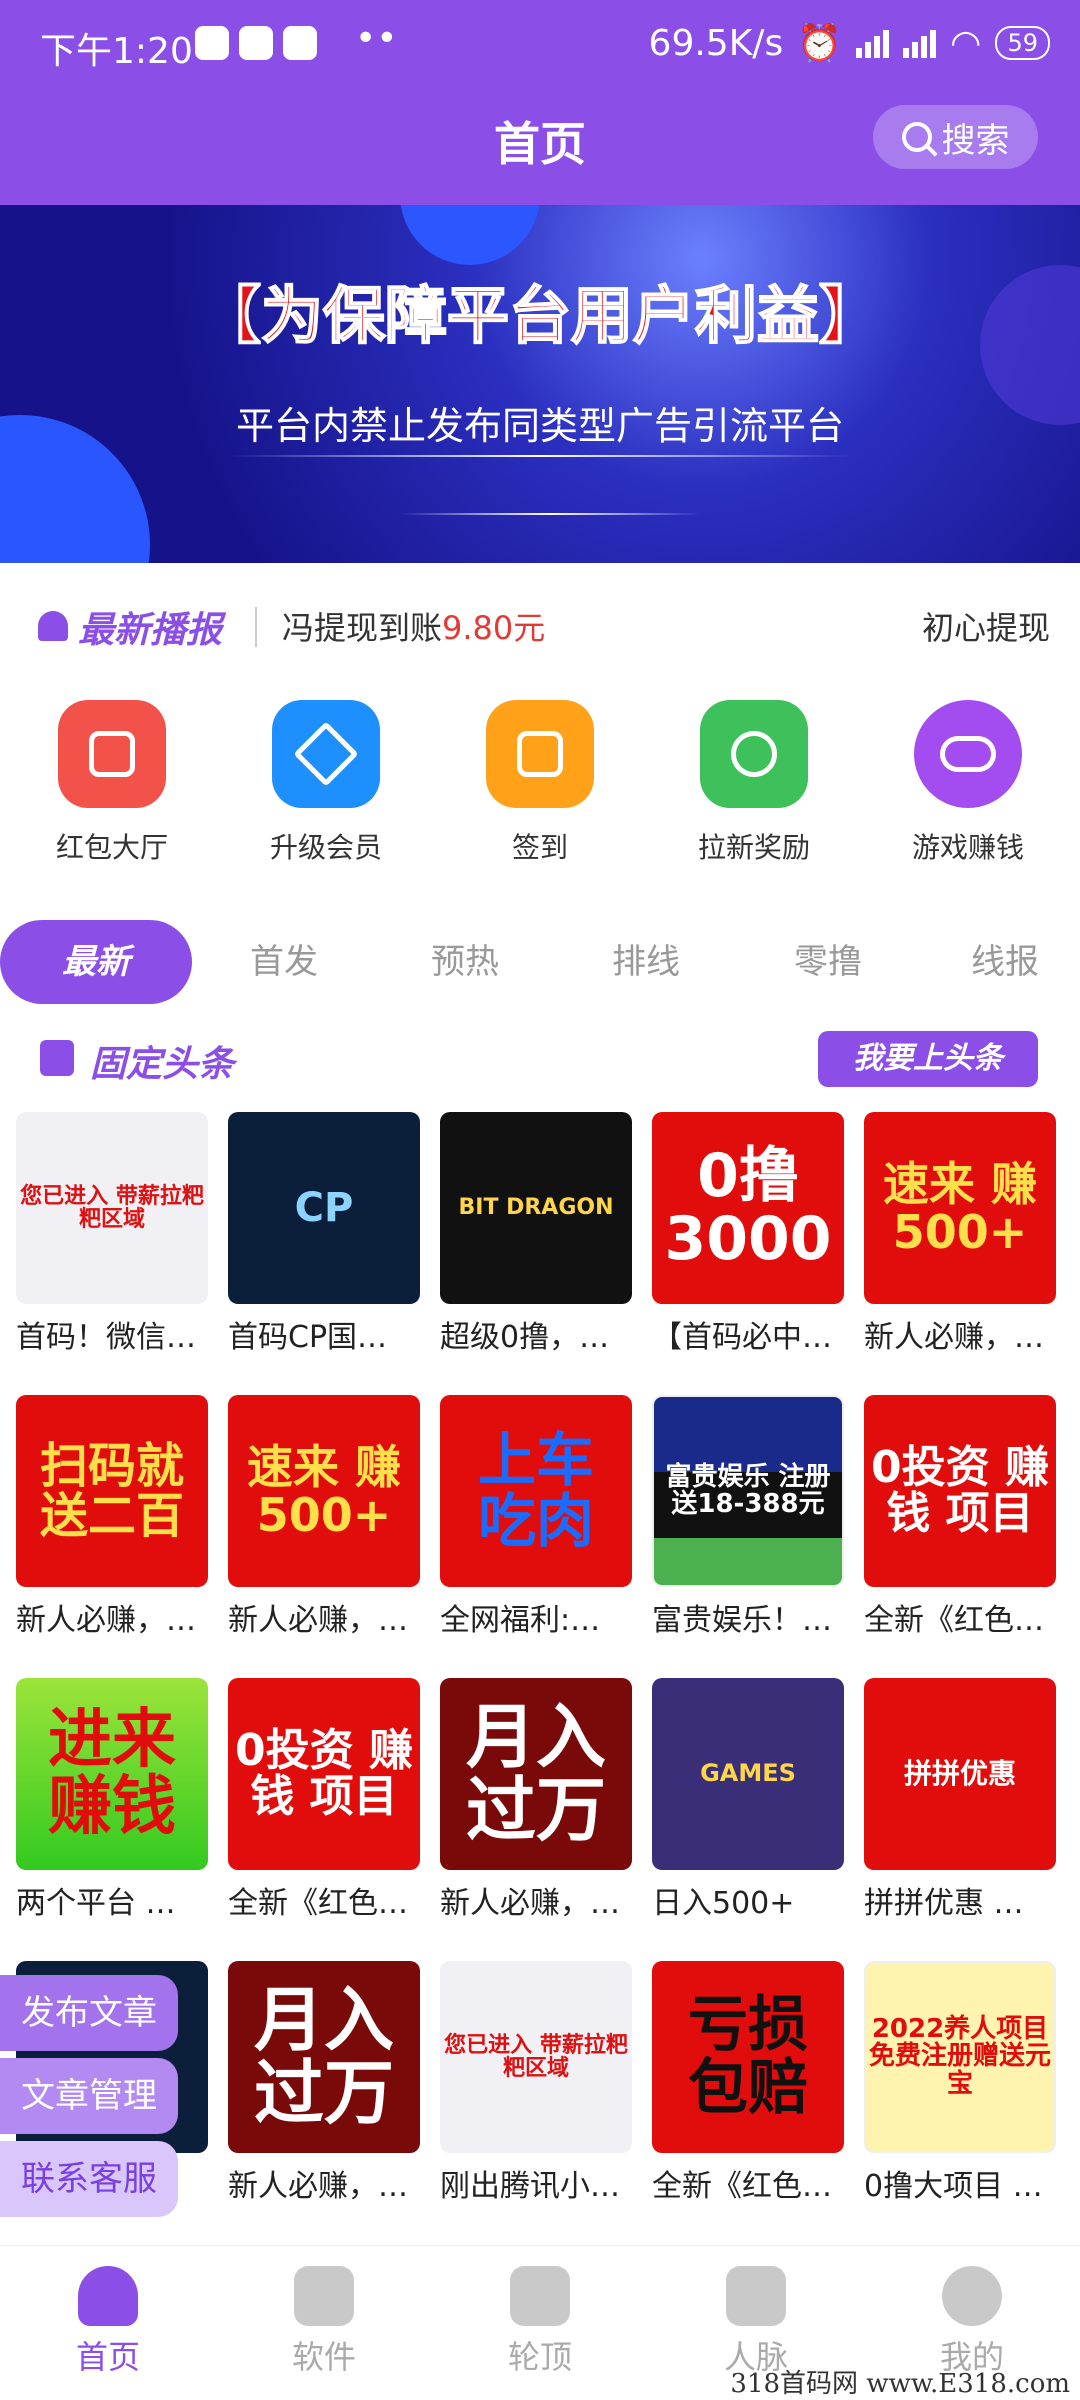  Describe the element at coordinates (494, 628) in the screenshot. I see `ticker-amount: 9.80元` at that location.